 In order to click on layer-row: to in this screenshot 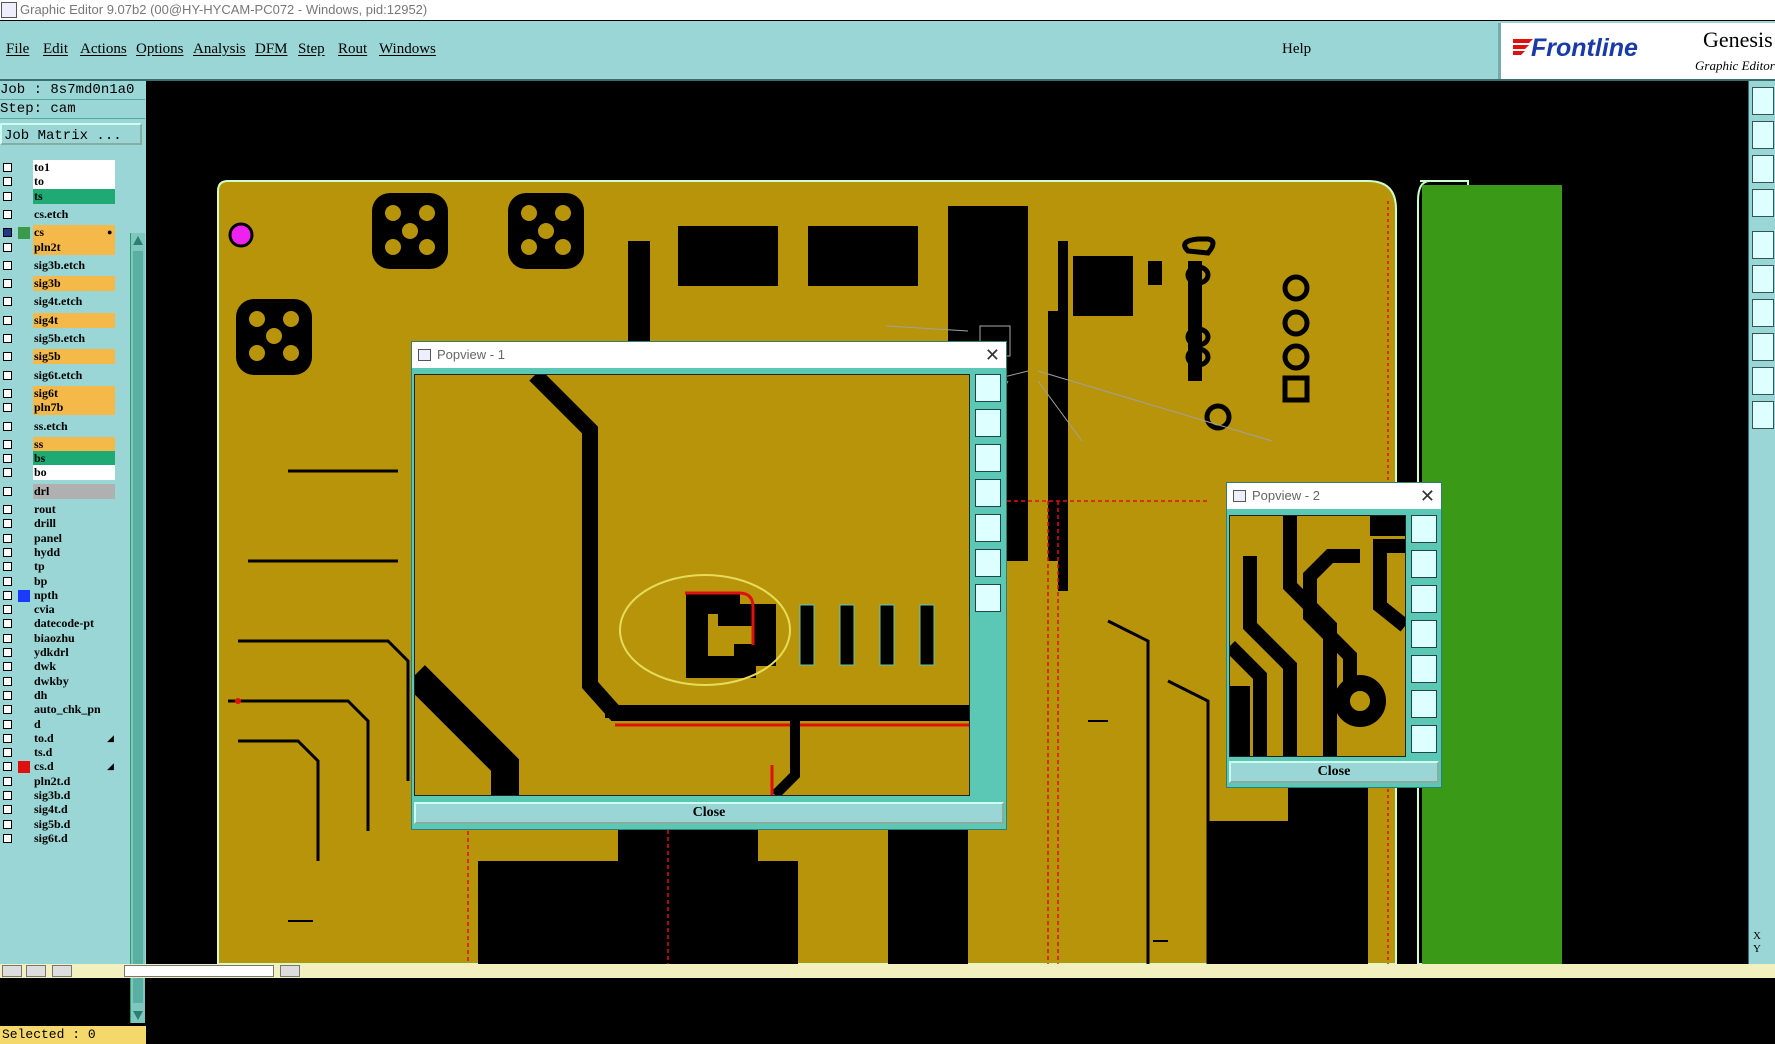, I will do `click(58, 182)`.